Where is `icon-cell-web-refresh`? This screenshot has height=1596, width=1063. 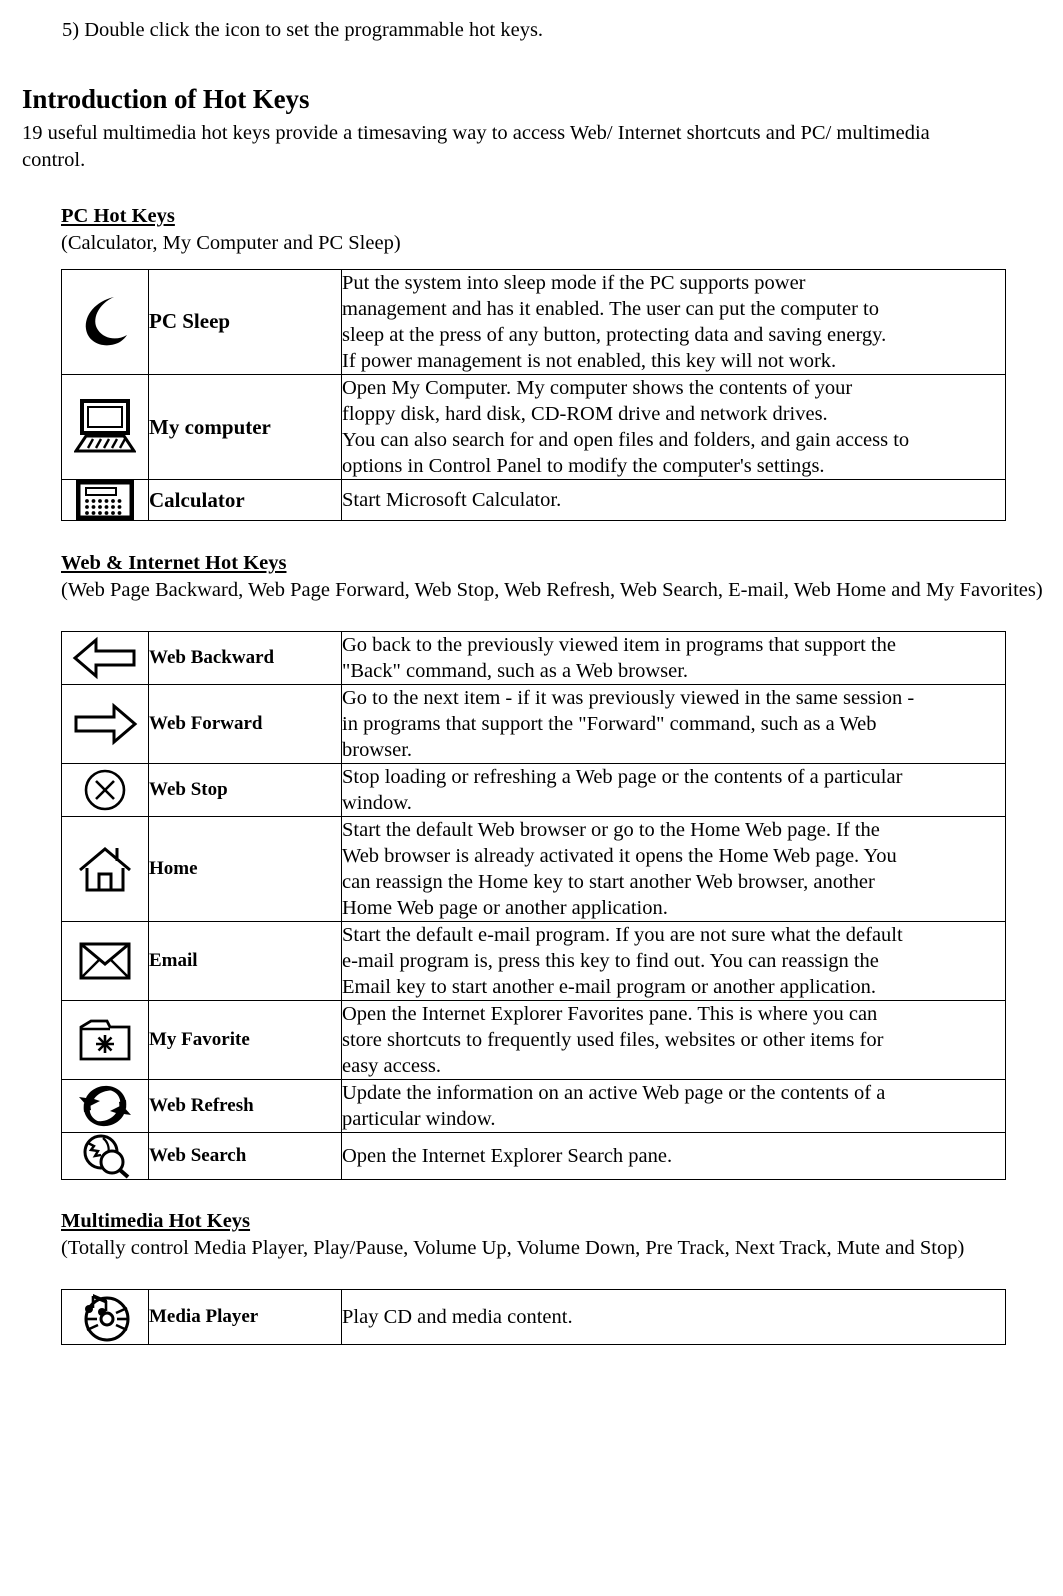
icon-cell-web-refresh is located at coordinates (105, 1106).